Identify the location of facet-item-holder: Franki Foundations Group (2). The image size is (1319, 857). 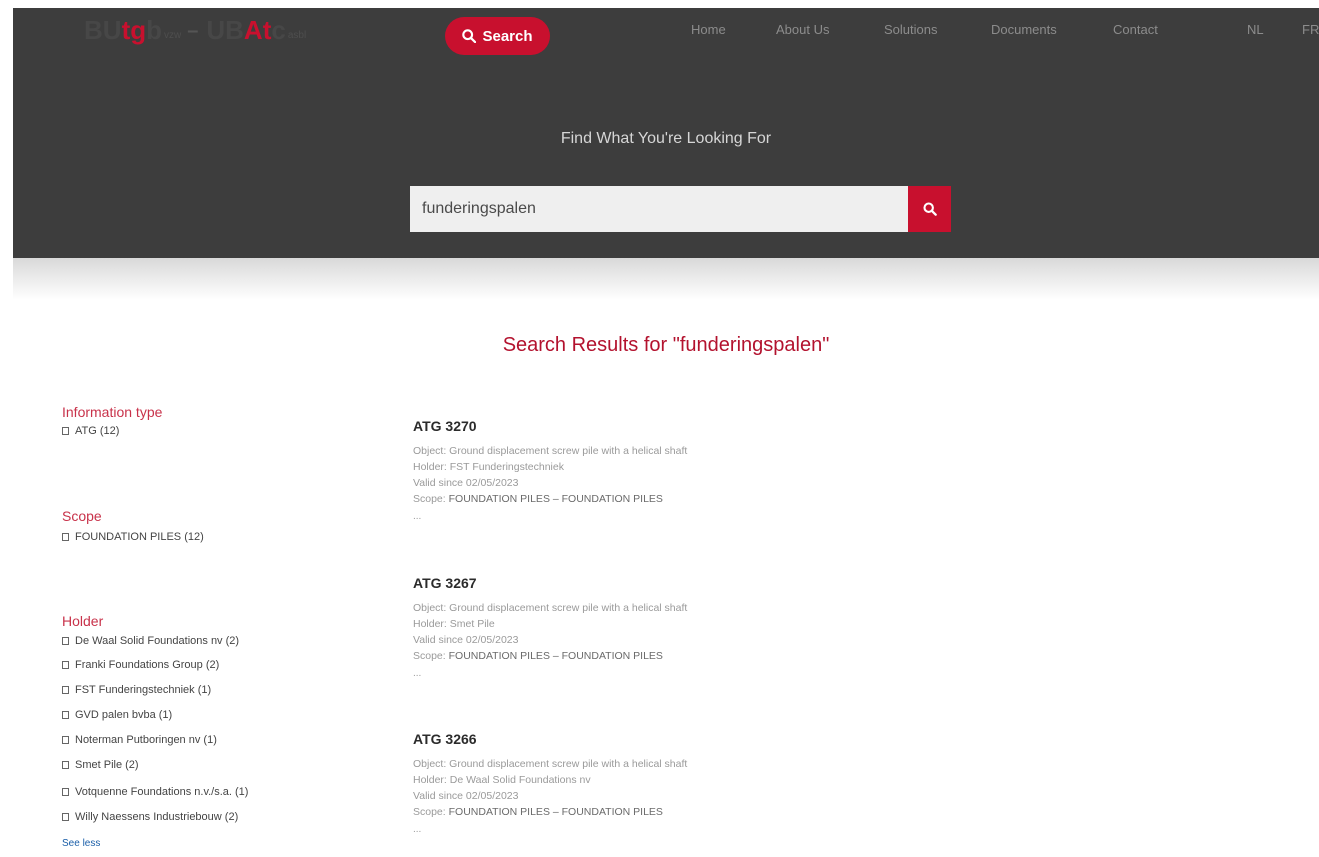
(140, 665).